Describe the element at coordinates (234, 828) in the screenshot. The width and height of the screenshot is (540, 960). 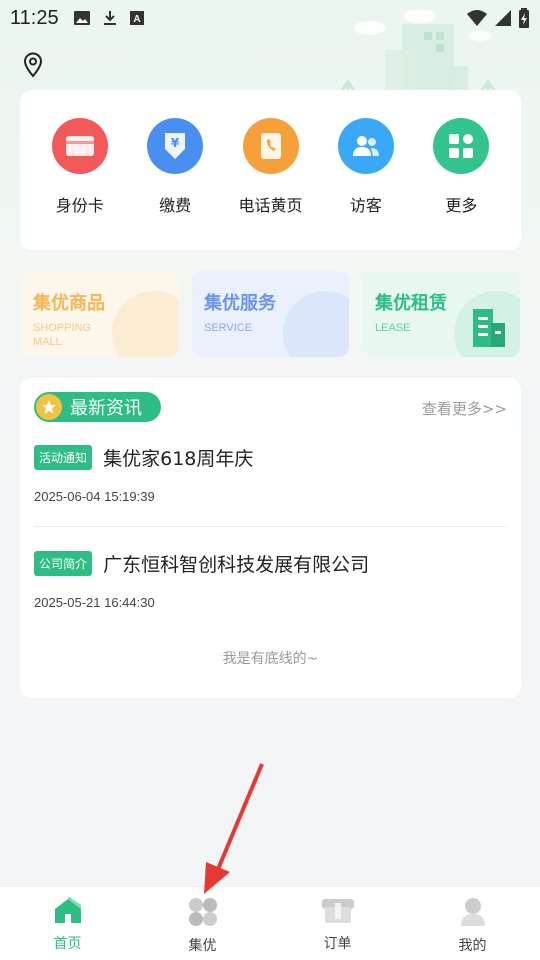
I see `annotation-arrow` at that location.